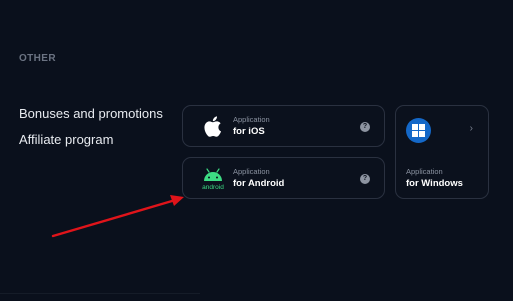  What do you see at coordinates (100, 293) in the screenshot?
I see `divider` at bounding box center [100, 293].